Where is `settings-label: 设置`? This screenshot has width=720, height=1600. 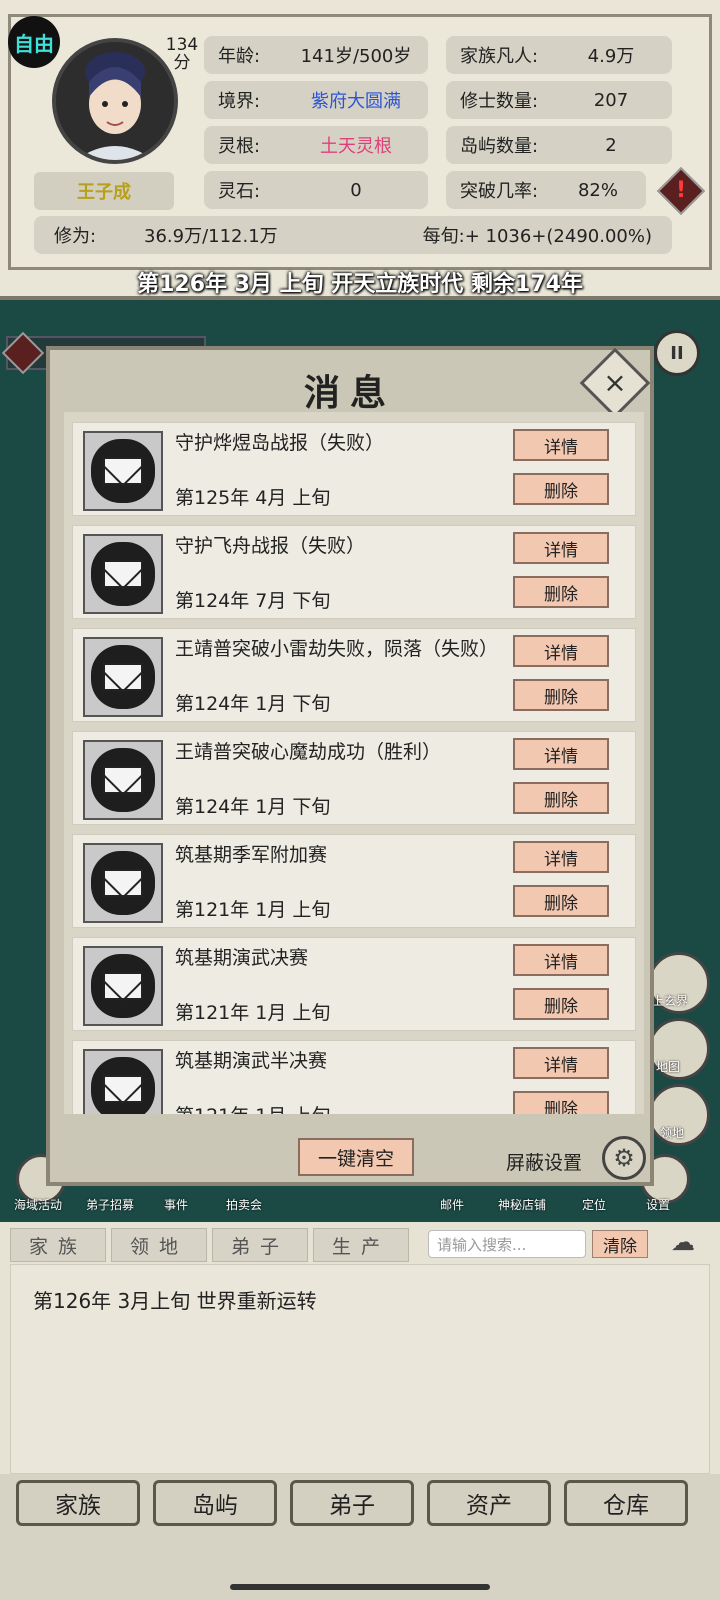
settings-label: 设置 is located at coordinates (658, 1205).